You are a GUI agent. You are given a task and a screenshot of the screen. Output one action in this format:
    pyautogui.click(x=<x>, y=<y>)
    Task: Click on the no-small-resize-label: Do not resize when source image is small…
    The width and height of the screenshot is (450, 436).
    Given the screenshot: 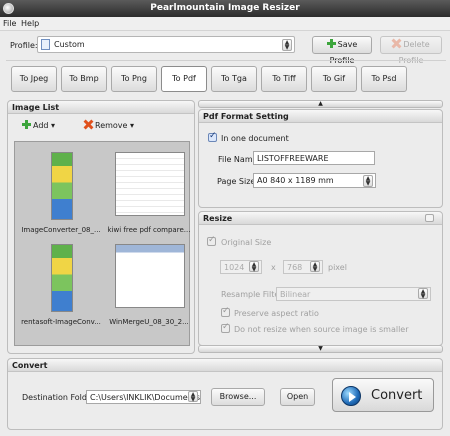 What is the action you would take?
    pyautogui.click(x=321, y=329)
    